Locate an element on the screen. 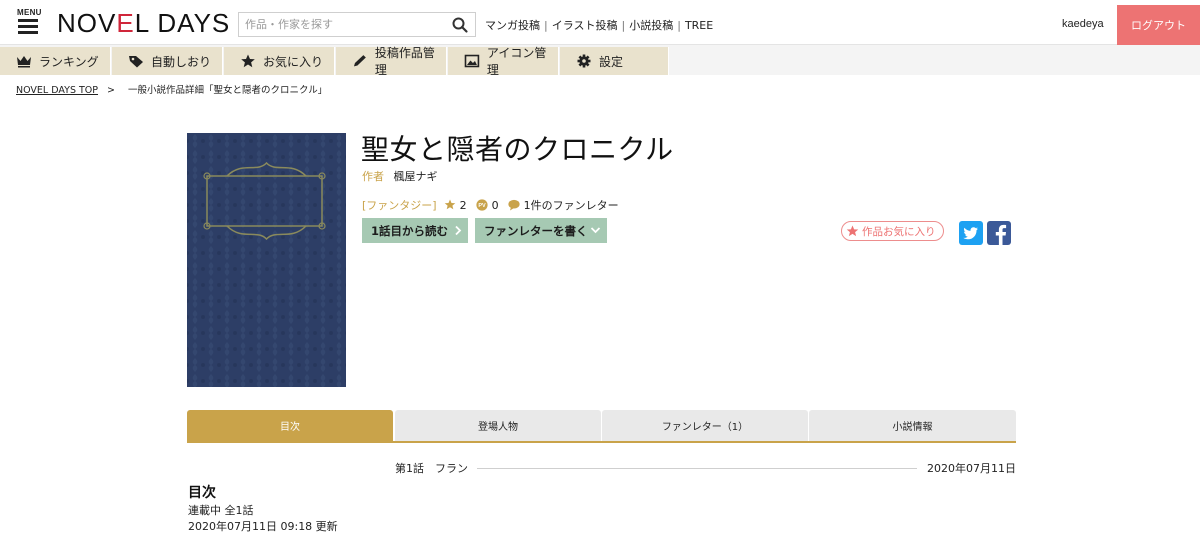  work-meta: [ファンタジー] 2 PV 0 1件のファンレター is located at coordinates (495, 205).